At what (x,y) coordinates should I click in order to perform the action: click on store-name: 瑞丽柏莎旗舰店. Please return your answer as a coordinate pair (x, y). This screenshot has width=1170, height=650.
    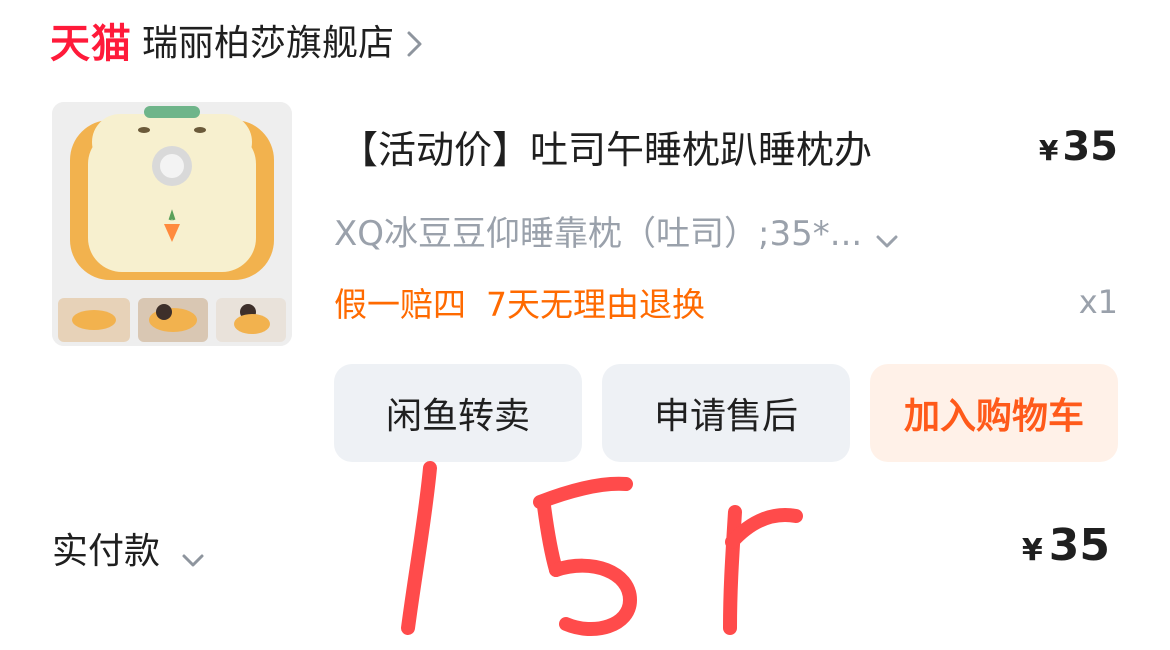
    Looking at the image, I should click on (268, 44).